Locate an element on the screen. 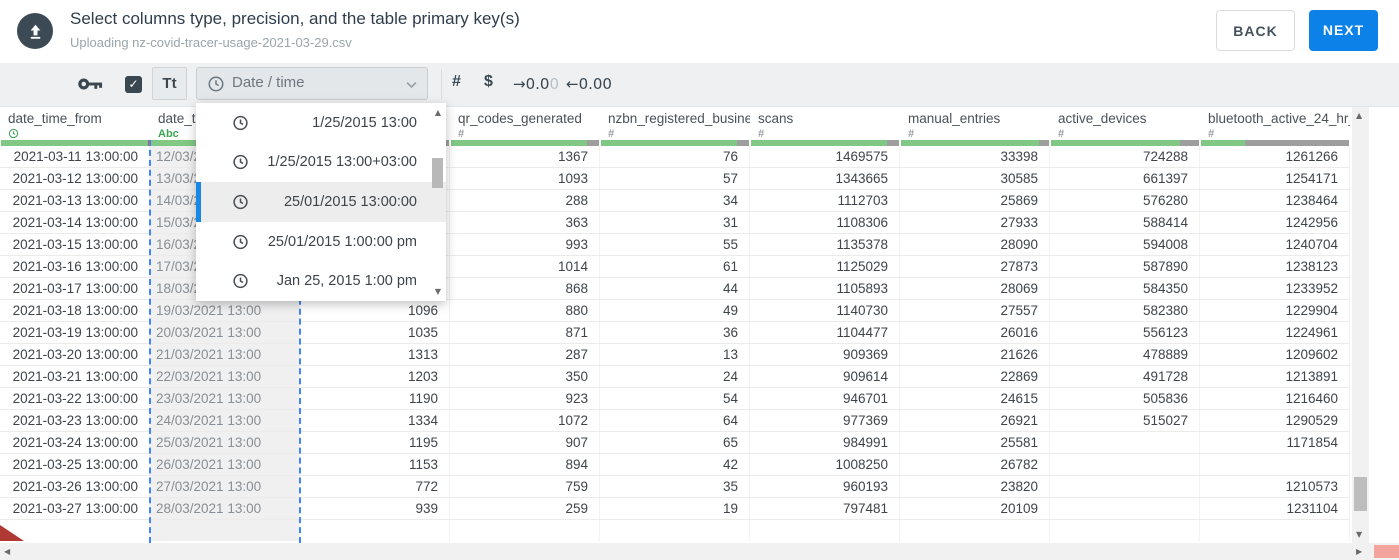 This screenshot has width=1399, height=560. clock-icon is located at coordinates (216, 86).